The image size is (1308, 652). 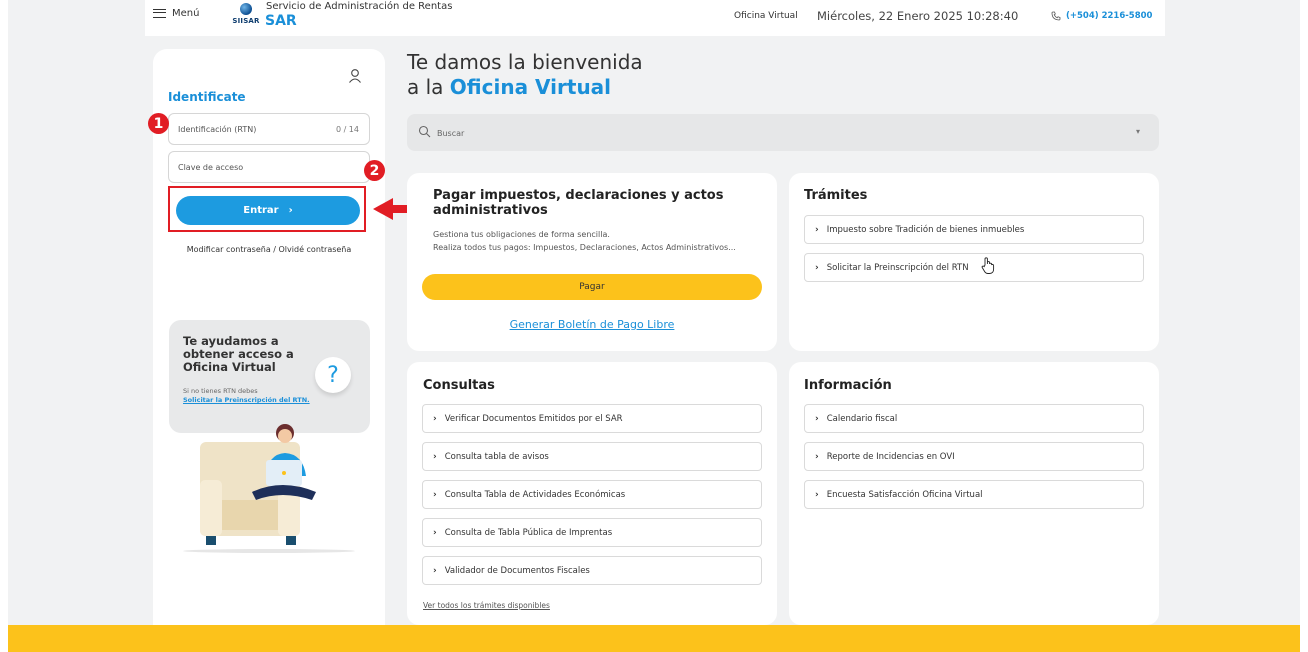 I want to click on search-bar, so click(x=783, y=132).